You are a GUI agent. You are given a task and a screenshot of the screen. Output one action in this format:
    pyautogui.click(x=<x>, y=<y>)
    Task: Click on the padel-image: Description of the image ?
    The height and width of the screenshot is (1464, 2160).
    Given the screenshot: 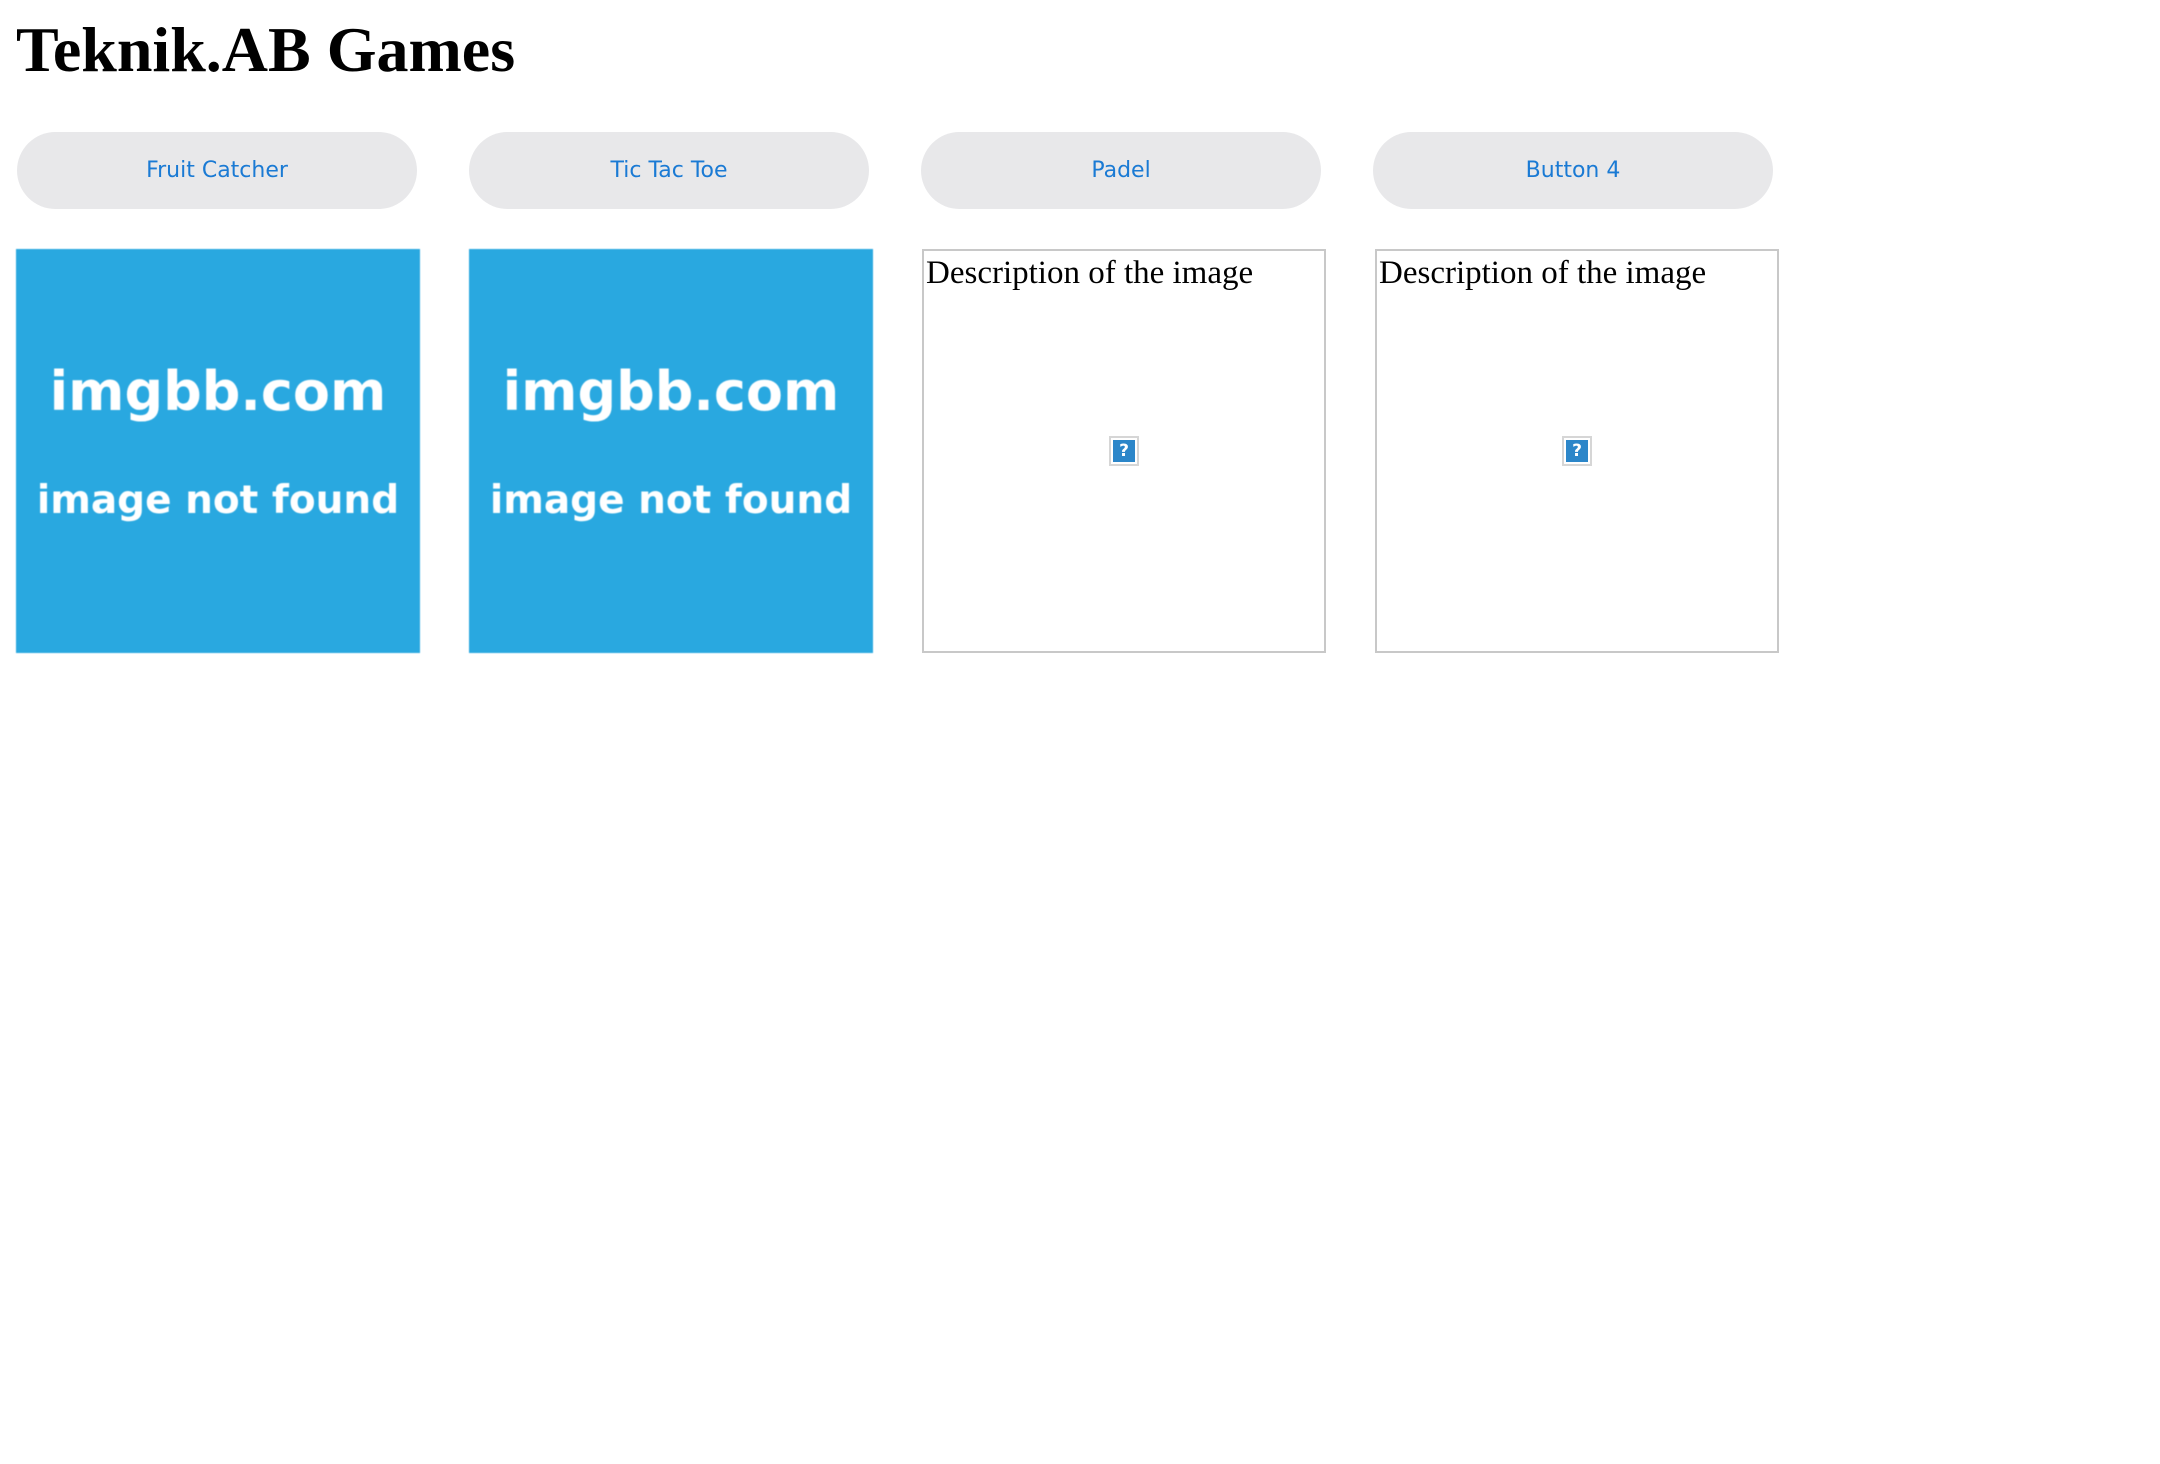 What is the action you would take?
    pyautogui.click(x=1124, y=451)
    